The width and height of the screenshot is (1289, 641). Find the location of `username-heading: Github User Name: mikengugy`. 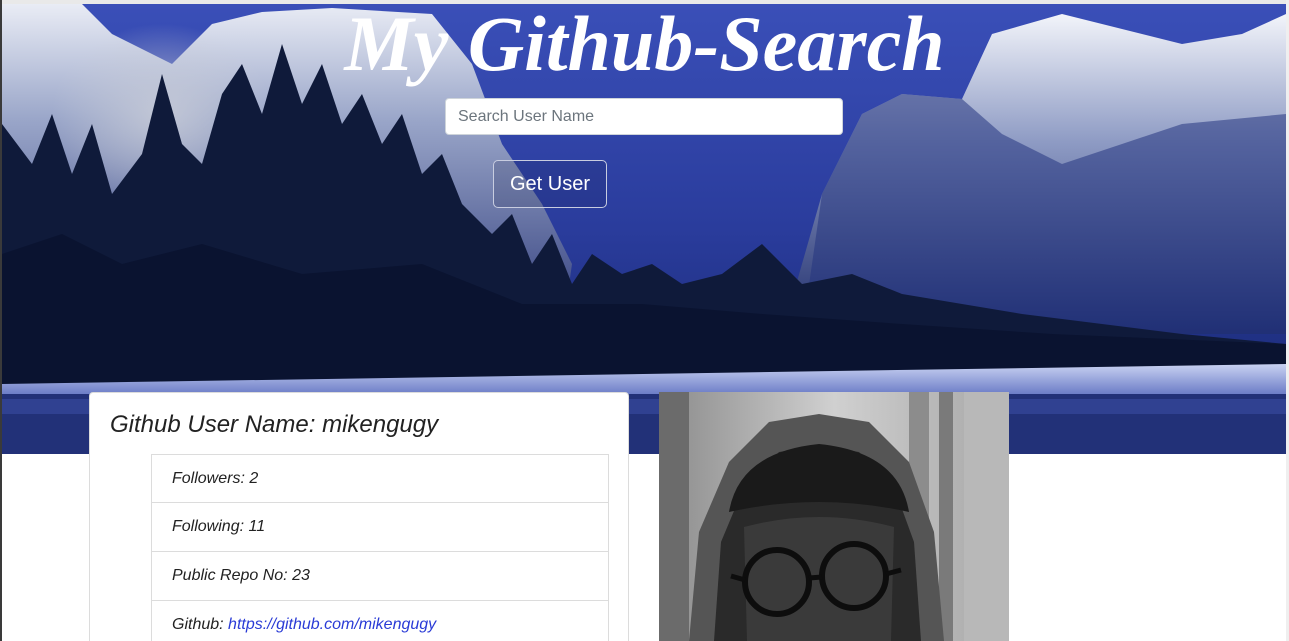

username-heading: Github User Name: mikengugy is located at coordinates (274, 425).